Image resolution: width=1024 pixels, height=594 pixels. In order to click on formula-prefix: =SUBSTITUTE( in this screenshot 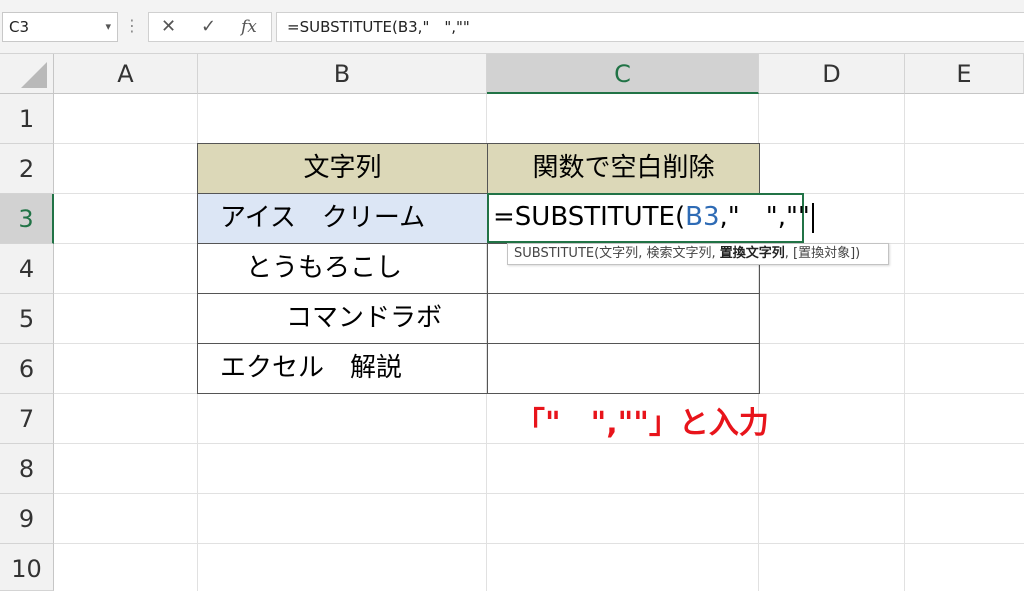, I will do `click(589, 217)`.